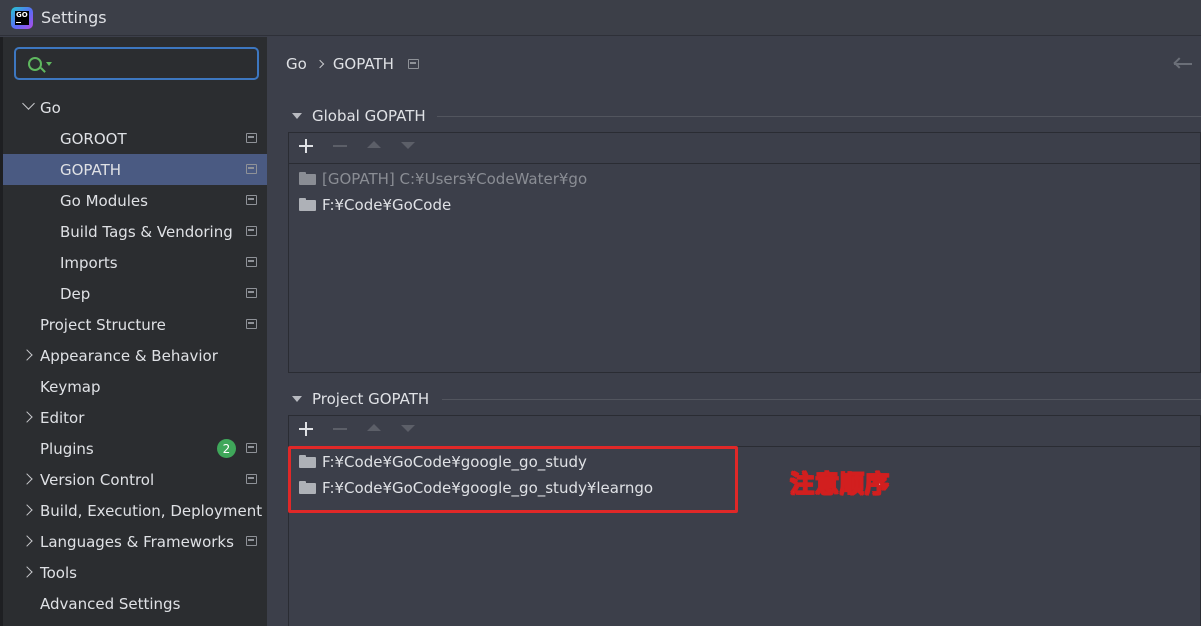  Describe the element at coordinates (296, 64) in the screenshot. I see `breadcrumb-parent: Go` at that location.